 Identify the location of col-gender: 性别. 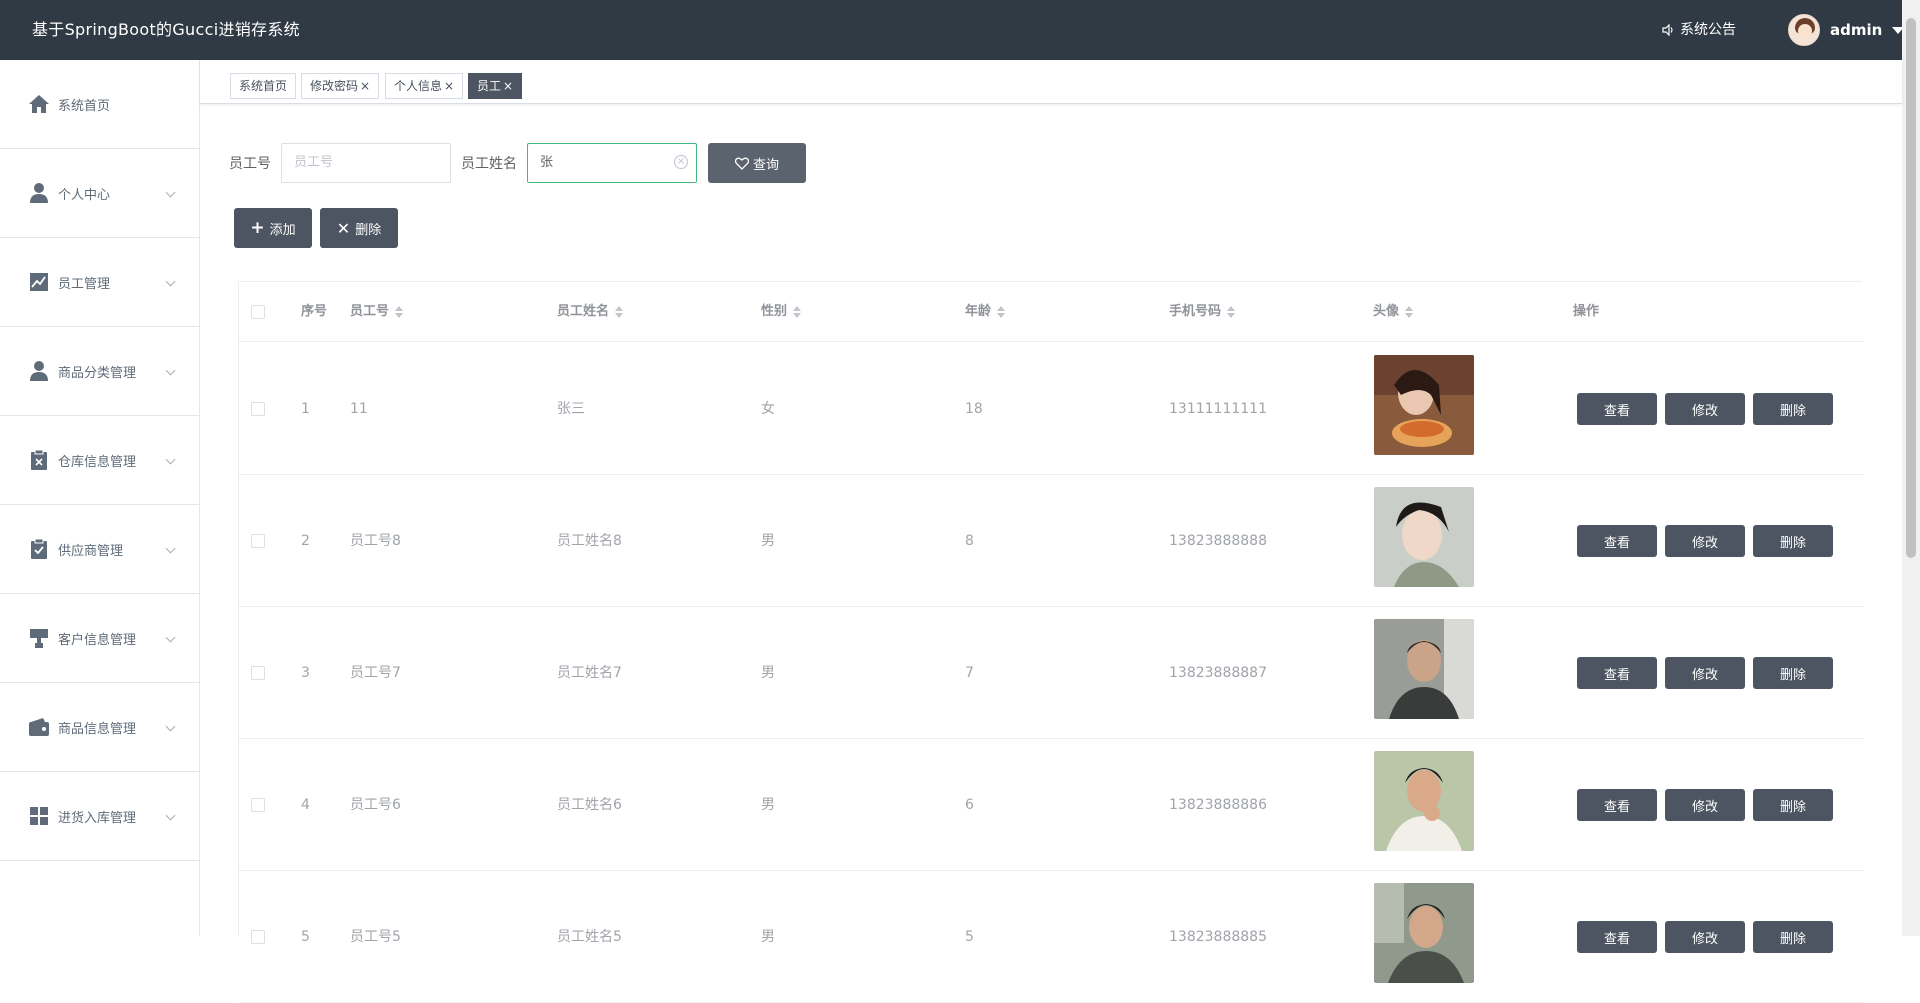
(781, 312).